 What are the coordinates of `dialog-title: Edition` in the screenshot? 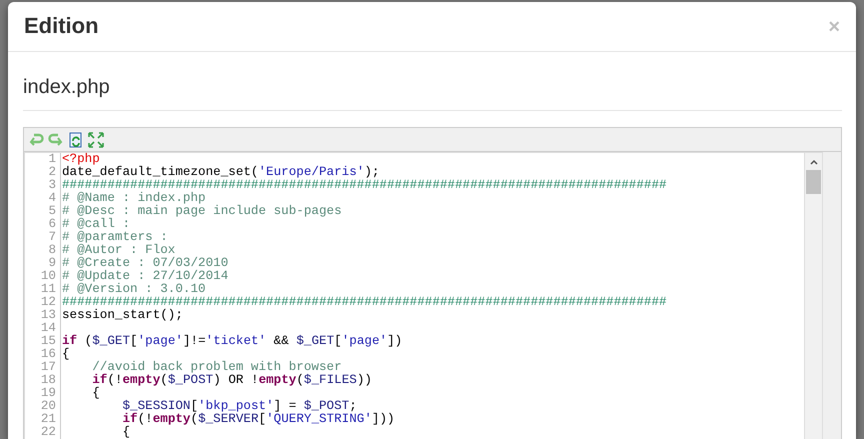 It's located at (61, 26).